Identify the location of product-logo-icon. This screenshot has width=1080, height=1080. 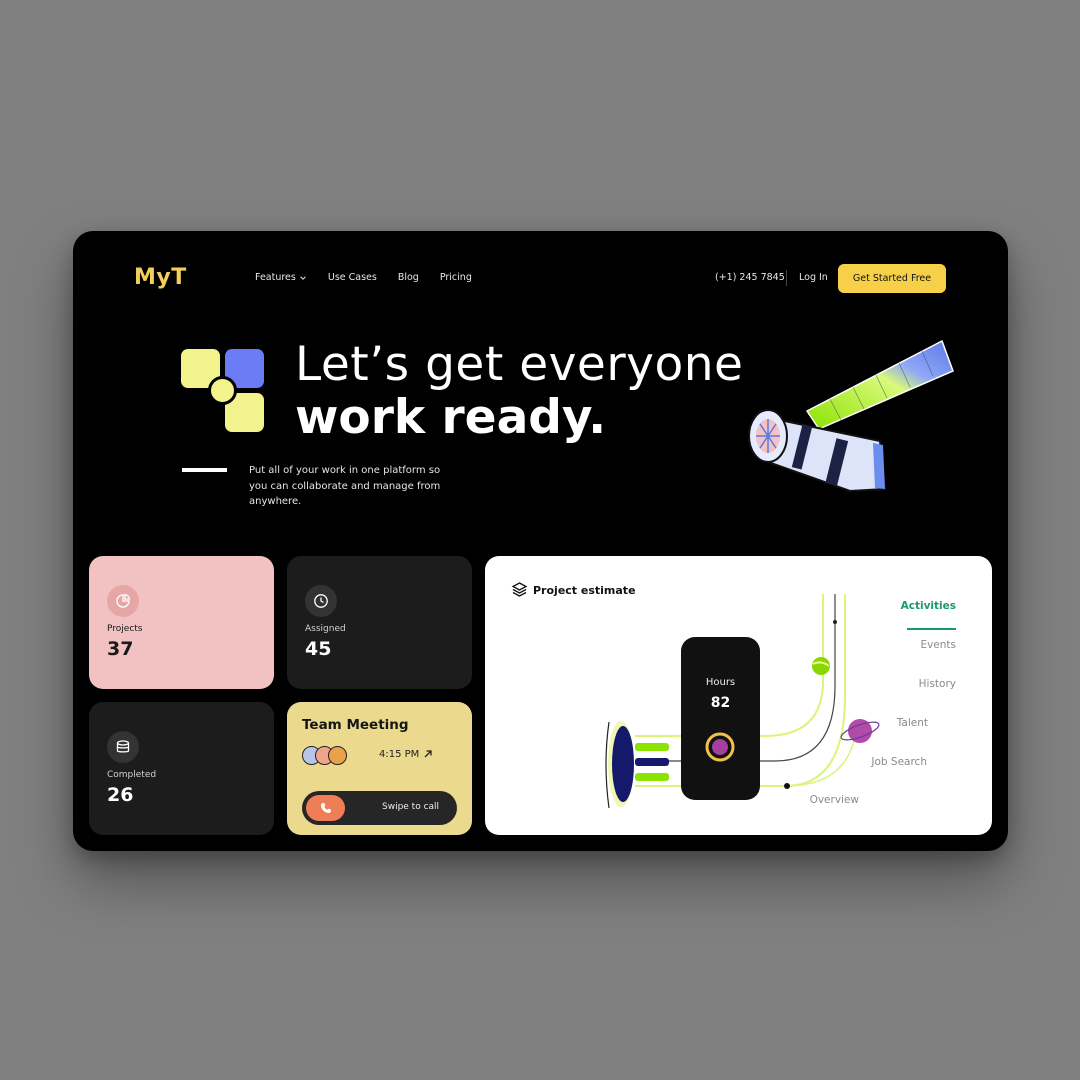
(222, 390).